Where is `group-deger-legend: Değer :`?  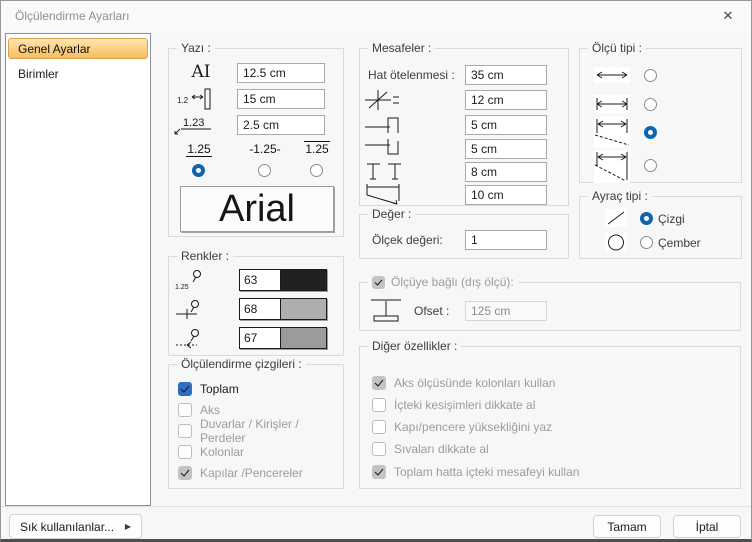 group-deger-legend: Değer : is located at coordinates (392, 214).